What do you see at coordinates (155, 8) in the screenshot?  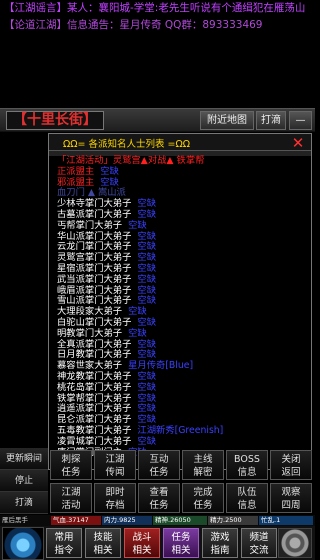 I see `ticker-line-rumor: 【江湖谣言】某人：襄阳城-学堂:老先生听说有个通缉犯在雁荡山` at bounding box center [155, 8].